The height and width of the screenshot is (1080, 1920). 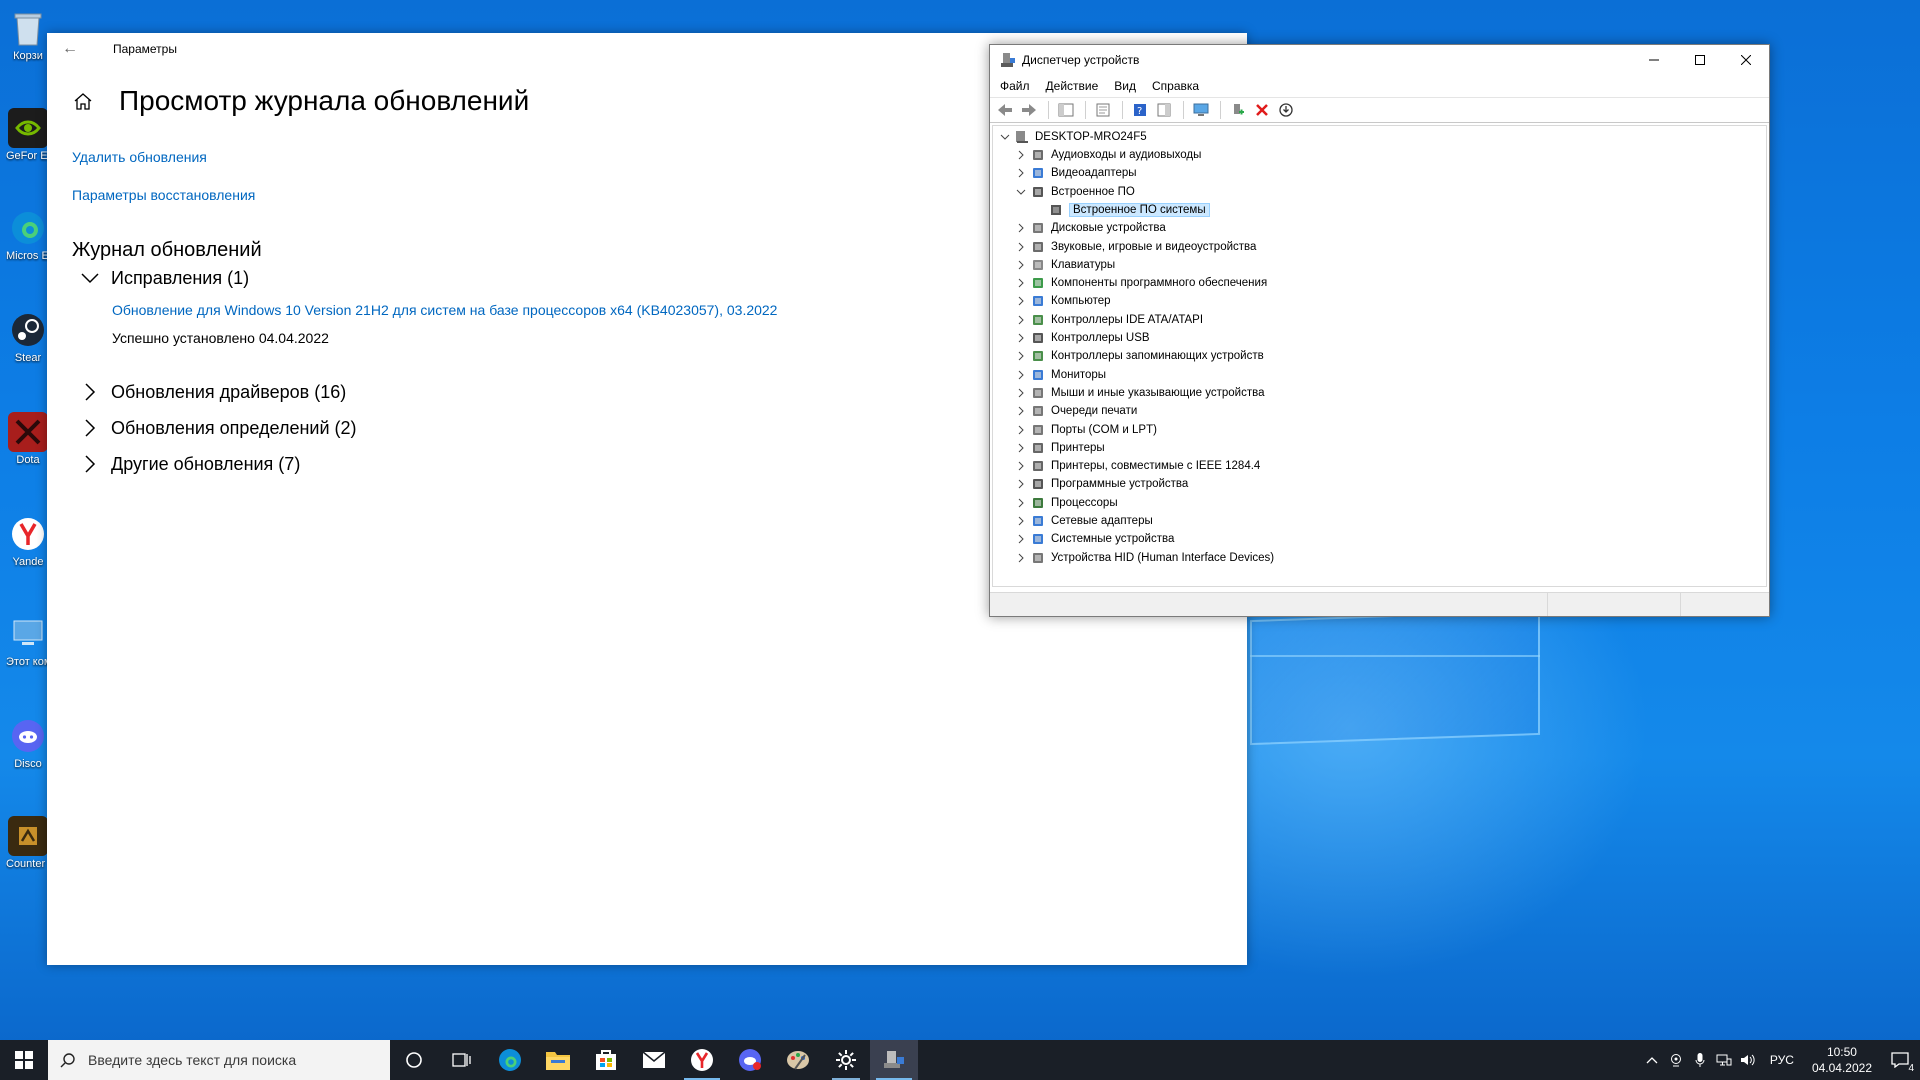 What do you see at coordinates (1082, 338) in the screenshot?
I see `tree-category: Контроллеры USB` at bounding box center [1082, 338].